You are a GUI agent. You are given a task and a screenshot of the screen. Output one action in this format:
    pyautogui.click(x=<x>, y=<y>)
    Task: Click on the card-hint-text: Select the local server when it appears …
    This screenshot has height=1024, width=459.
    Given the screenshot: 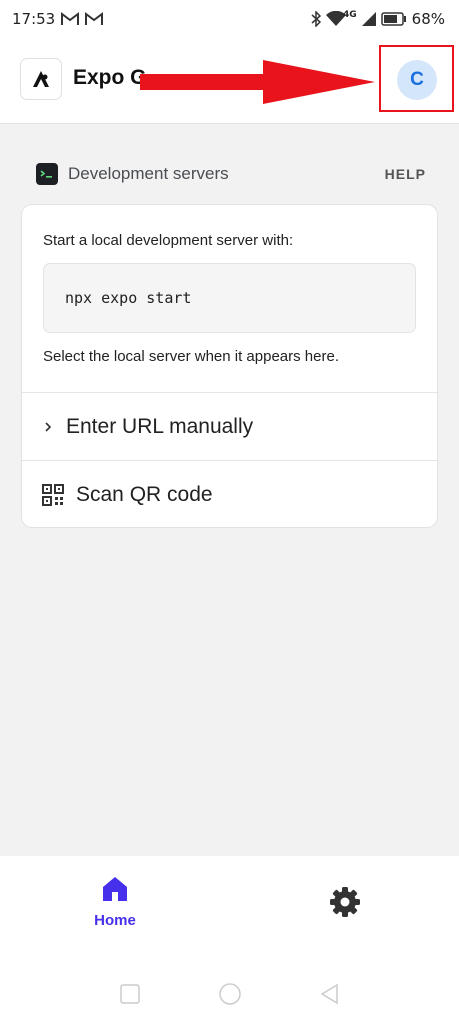 What is the action you would take?
    pyautogui.click(x=191, y=356)
    